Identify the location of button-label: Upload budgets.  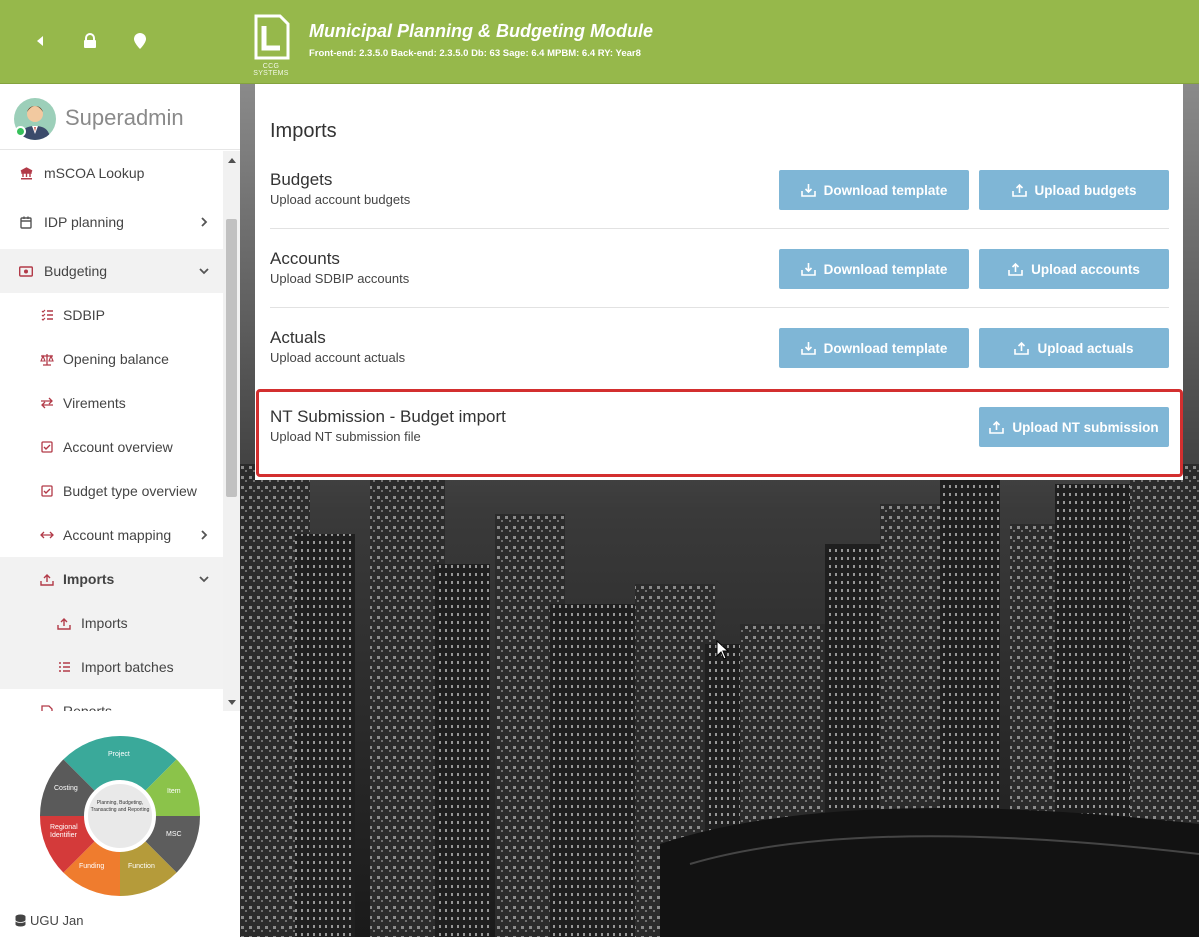
(1085, 190).